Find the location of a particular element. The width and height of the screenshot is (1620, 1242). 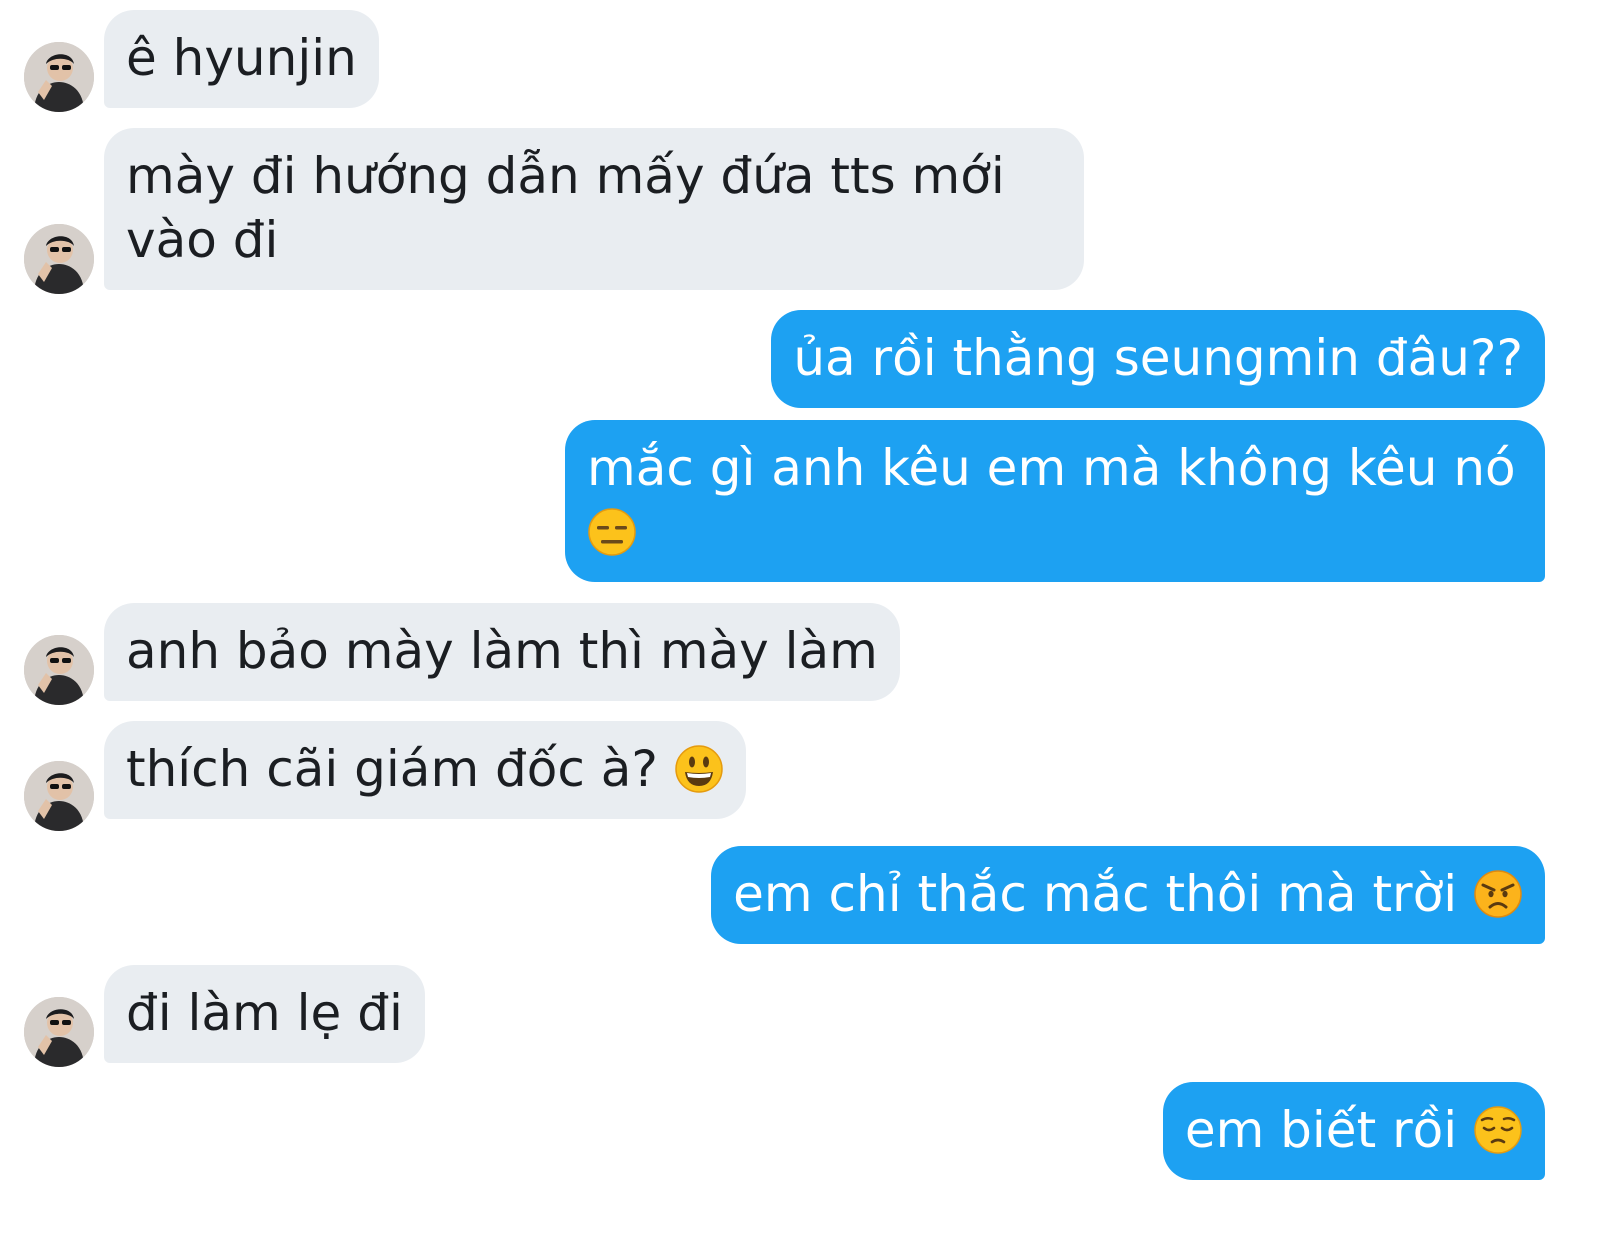

message-text: thích cãi giám đốc à? is located at coordinates (400, 769).